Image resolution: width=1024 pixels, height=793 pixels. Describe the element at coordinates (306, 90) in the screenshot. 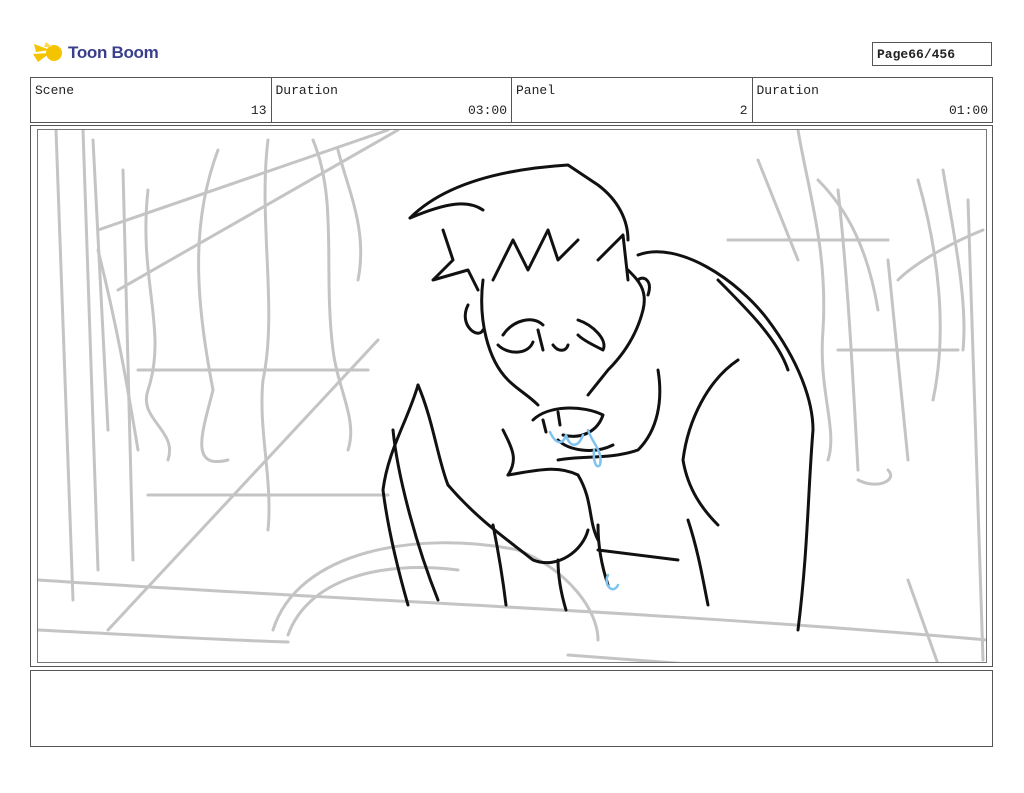

I see `scene-duration-label: Duration` at that location.